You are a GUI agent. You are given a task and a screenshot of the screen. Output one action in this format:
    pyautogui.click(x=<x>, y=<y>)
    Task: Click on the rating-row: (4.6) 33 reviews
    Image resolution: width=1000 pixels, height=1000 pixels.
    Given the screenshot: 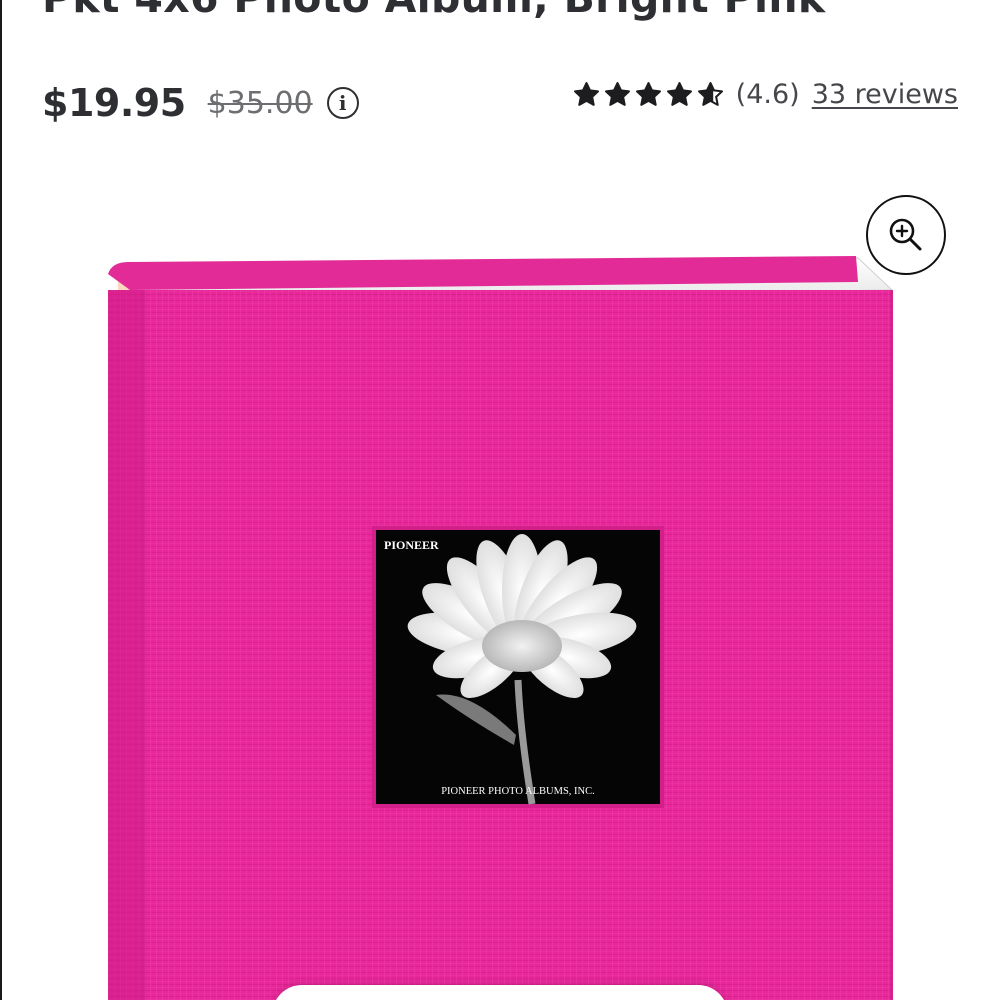 What is the action you would take?
    pyautogui.click(x=765, y=94)
    